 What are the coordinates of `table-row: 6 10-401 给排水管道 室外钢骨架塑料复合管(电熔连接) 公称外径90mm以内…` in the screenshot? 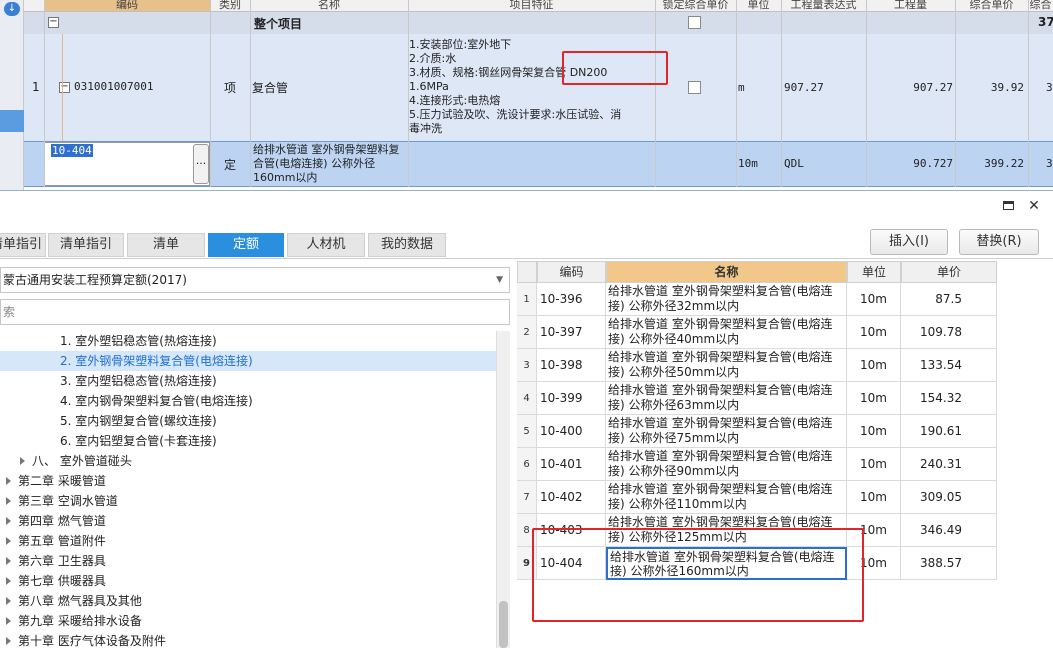 It's located at (757, 464).